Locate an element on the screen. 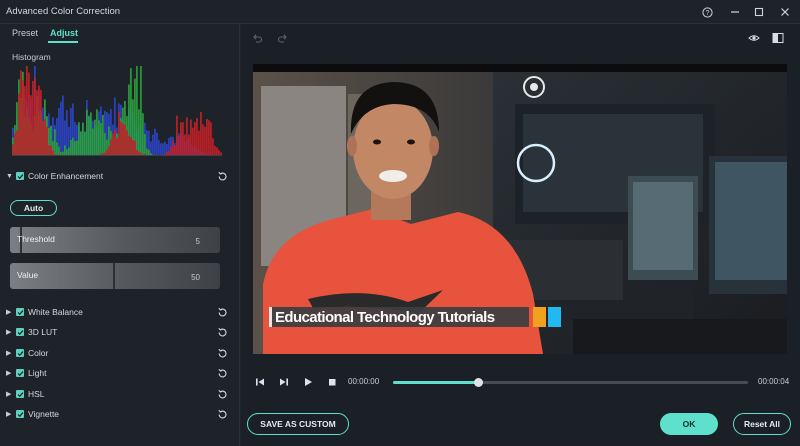 Image resolution: width=800 pixels, height=446 pixels. white-balance-checkbox is located at coordinates (20, 312).